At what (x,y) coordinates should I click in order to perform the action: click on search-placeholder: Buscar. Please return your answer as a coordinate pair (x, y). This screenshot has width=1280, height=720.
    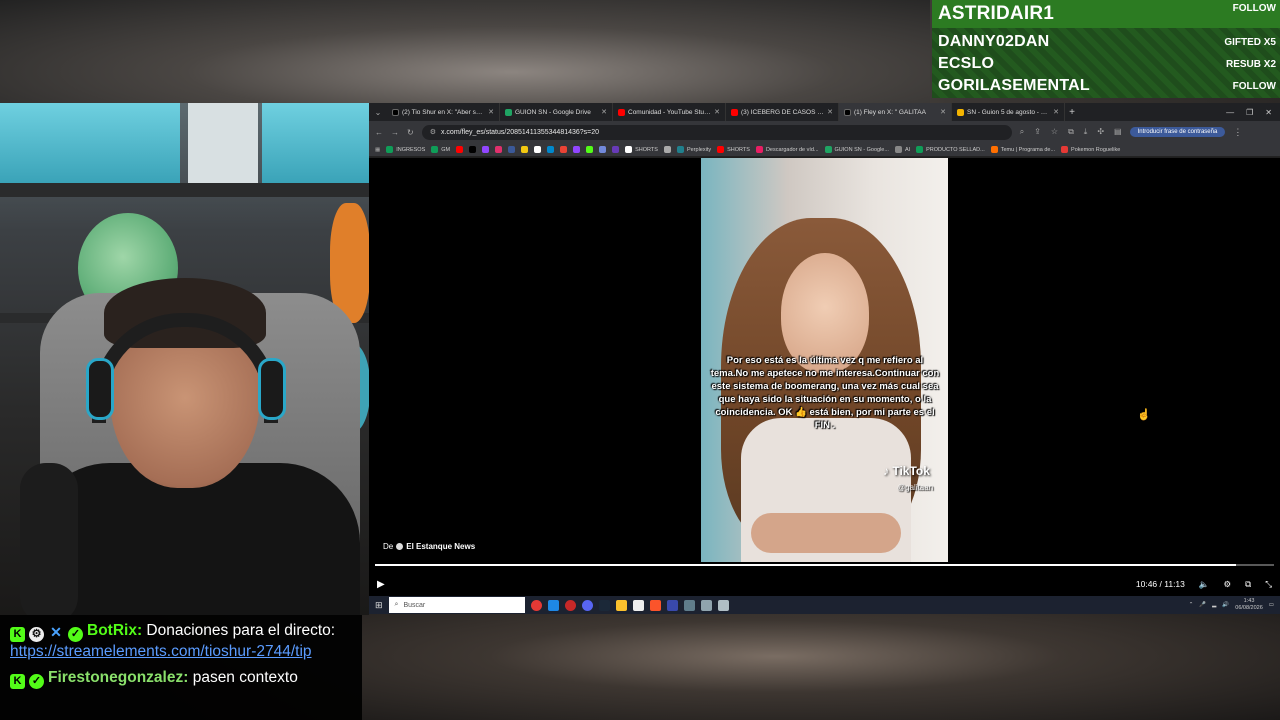
    Looking at the image, I should click on (414, 605).